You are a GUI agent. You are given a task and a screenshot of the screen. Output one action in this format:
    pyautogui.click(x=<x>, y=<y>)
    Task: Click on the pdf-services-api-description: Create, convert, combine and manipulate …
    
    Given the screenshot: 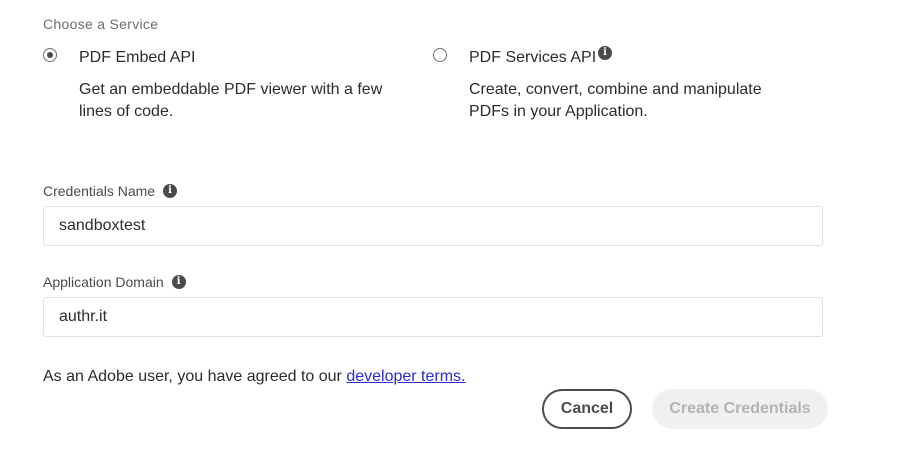 What is the action you would take?
    pyautogui.click(x=615, y=100)
    